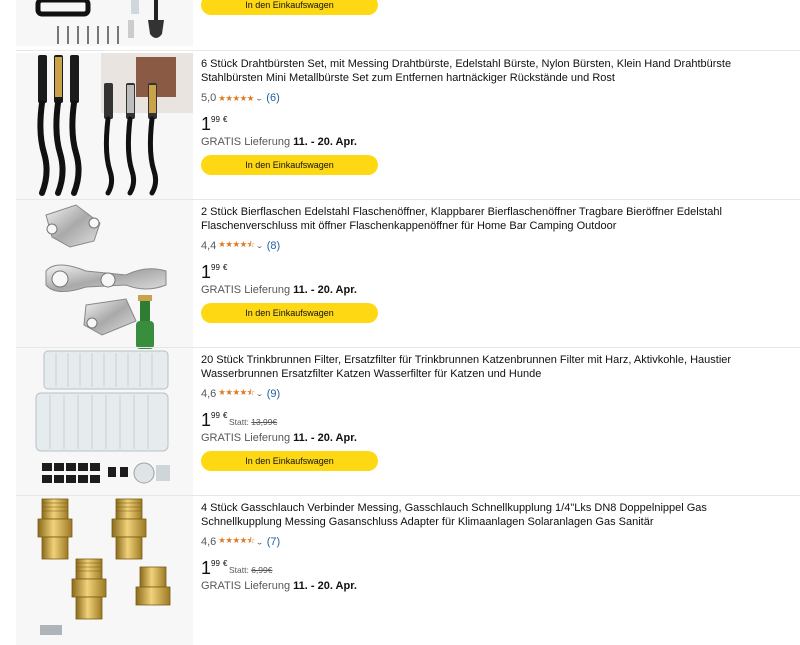 The image size is (800, 645). Describe the element at coordinates (481, 98) in the screenshot. I see `rating-row: 5,0 ★★★★★ ⌄ (6)` at that location.